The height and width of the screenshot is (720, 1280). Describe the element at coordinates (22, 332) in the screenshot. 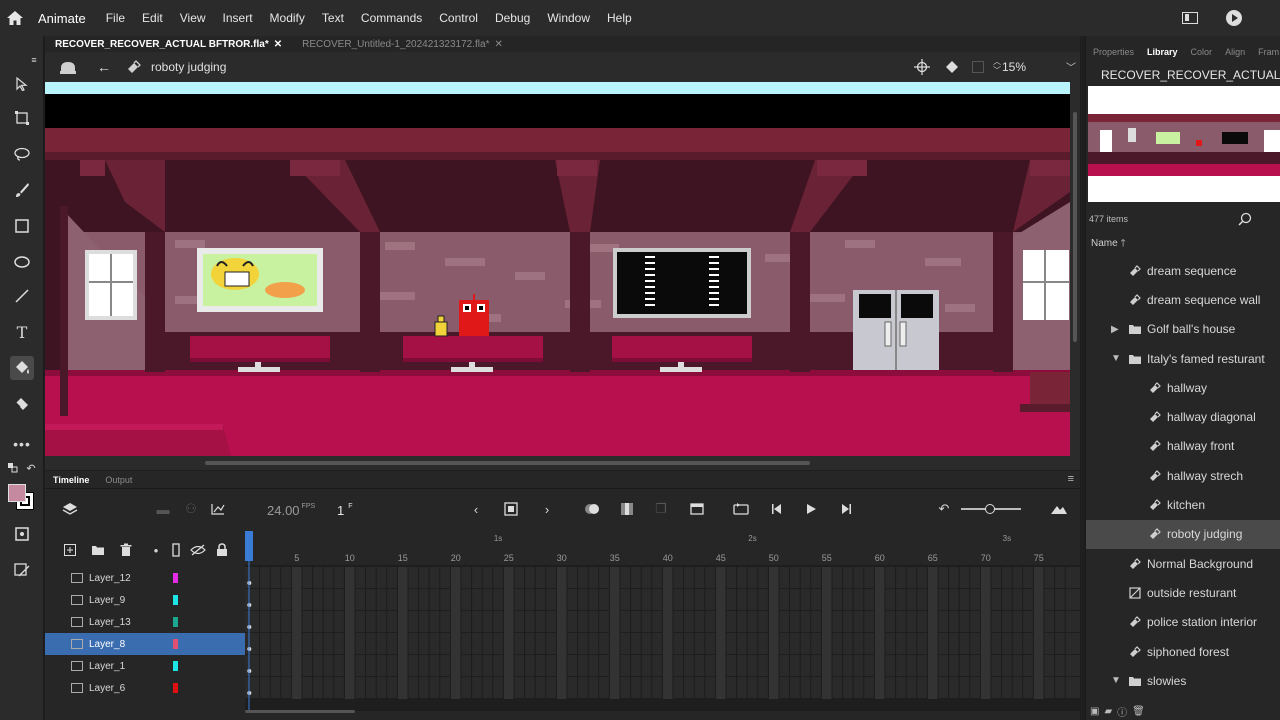

I see `text-tool-icon: T` at that location.